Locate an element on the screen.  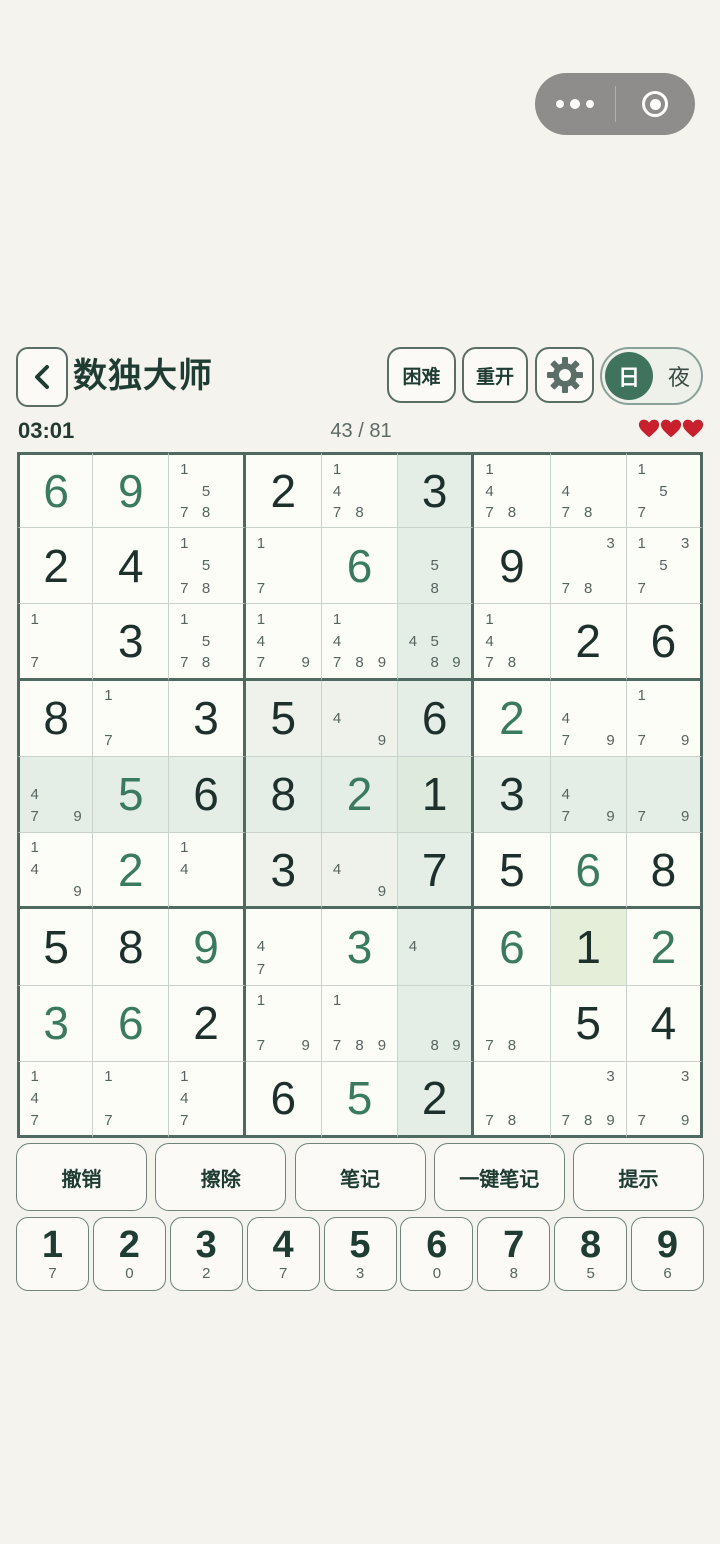
numpad-key-6: 60 is located at coordinates (437, 1254).